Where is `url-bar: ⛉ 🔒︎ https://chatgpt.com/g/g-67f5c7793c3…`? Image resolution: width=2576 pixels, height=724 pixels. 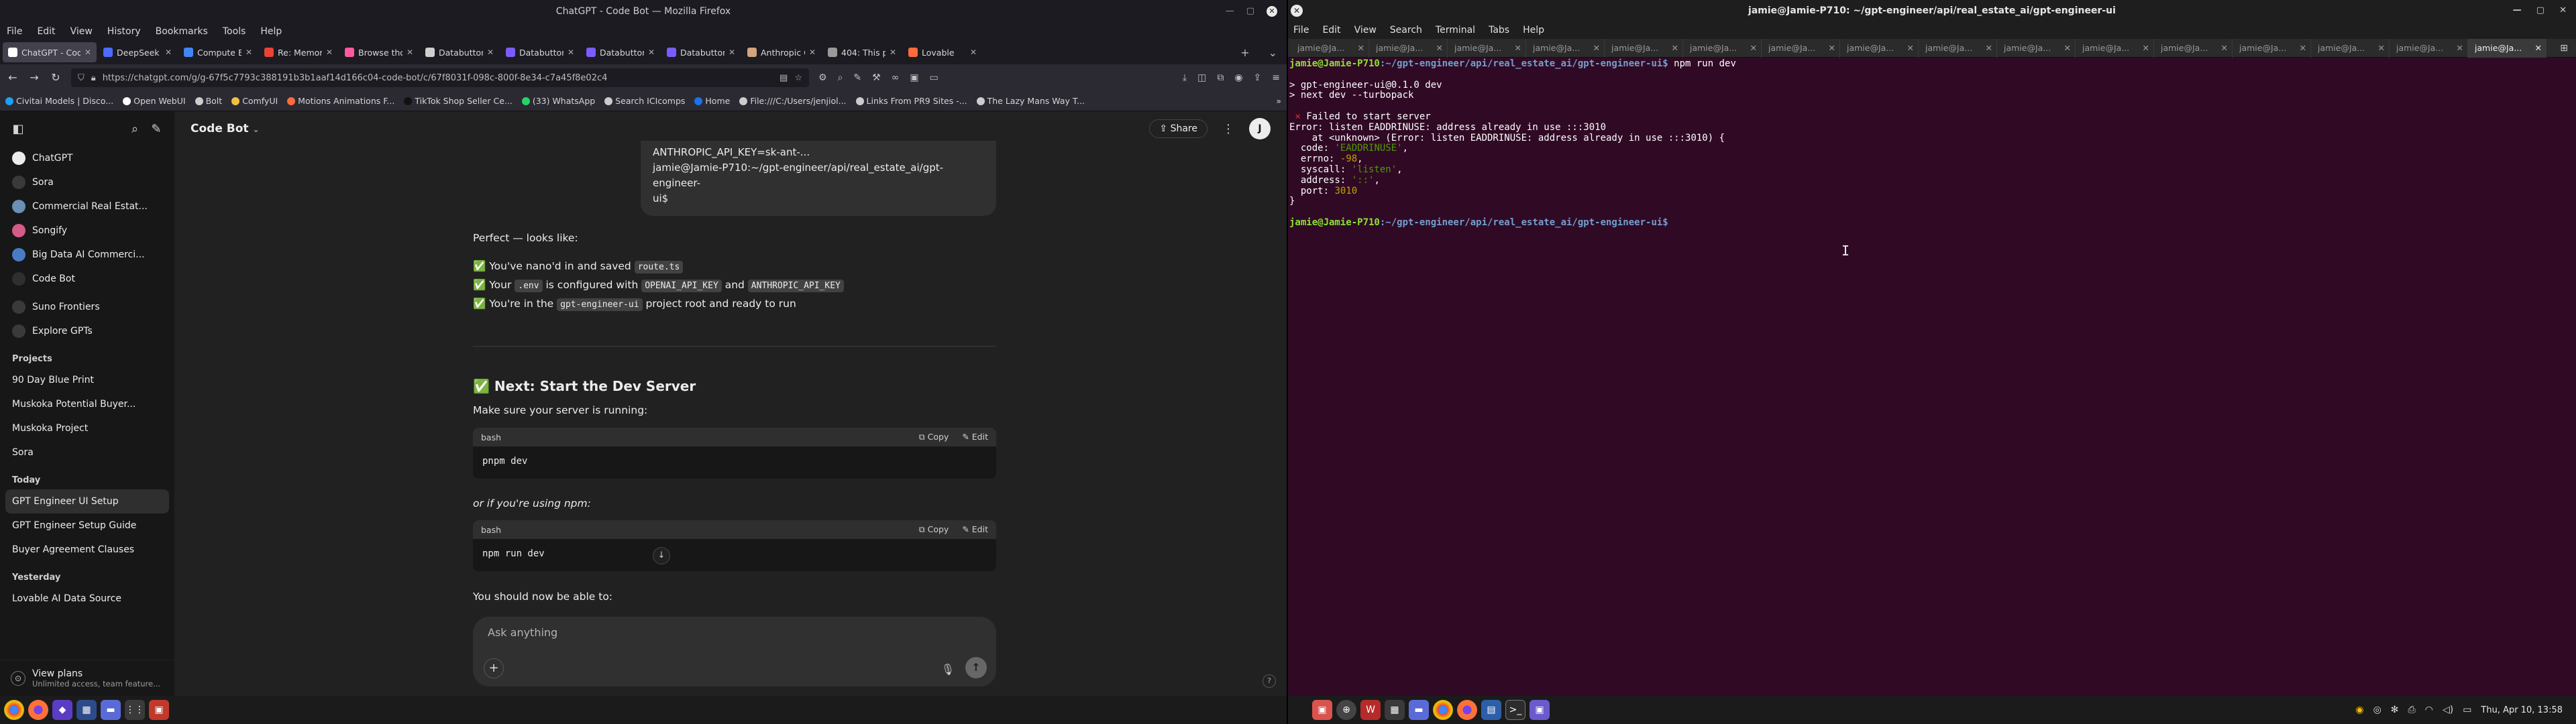 url-bar: ⛉ 🔒︎ https://chatgpt.com/g/g-67f5c7793c3… is located at coordinates (440, 77).